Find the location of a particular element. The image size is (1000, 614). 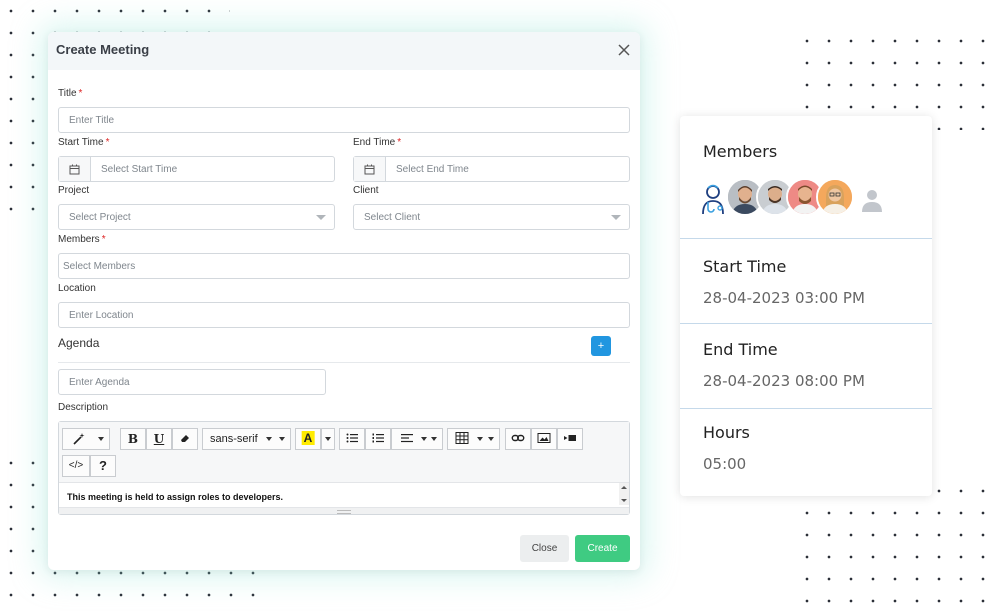

end-time-value: 28-04-2023 08:00 PM is located at coordinates (784, 381).